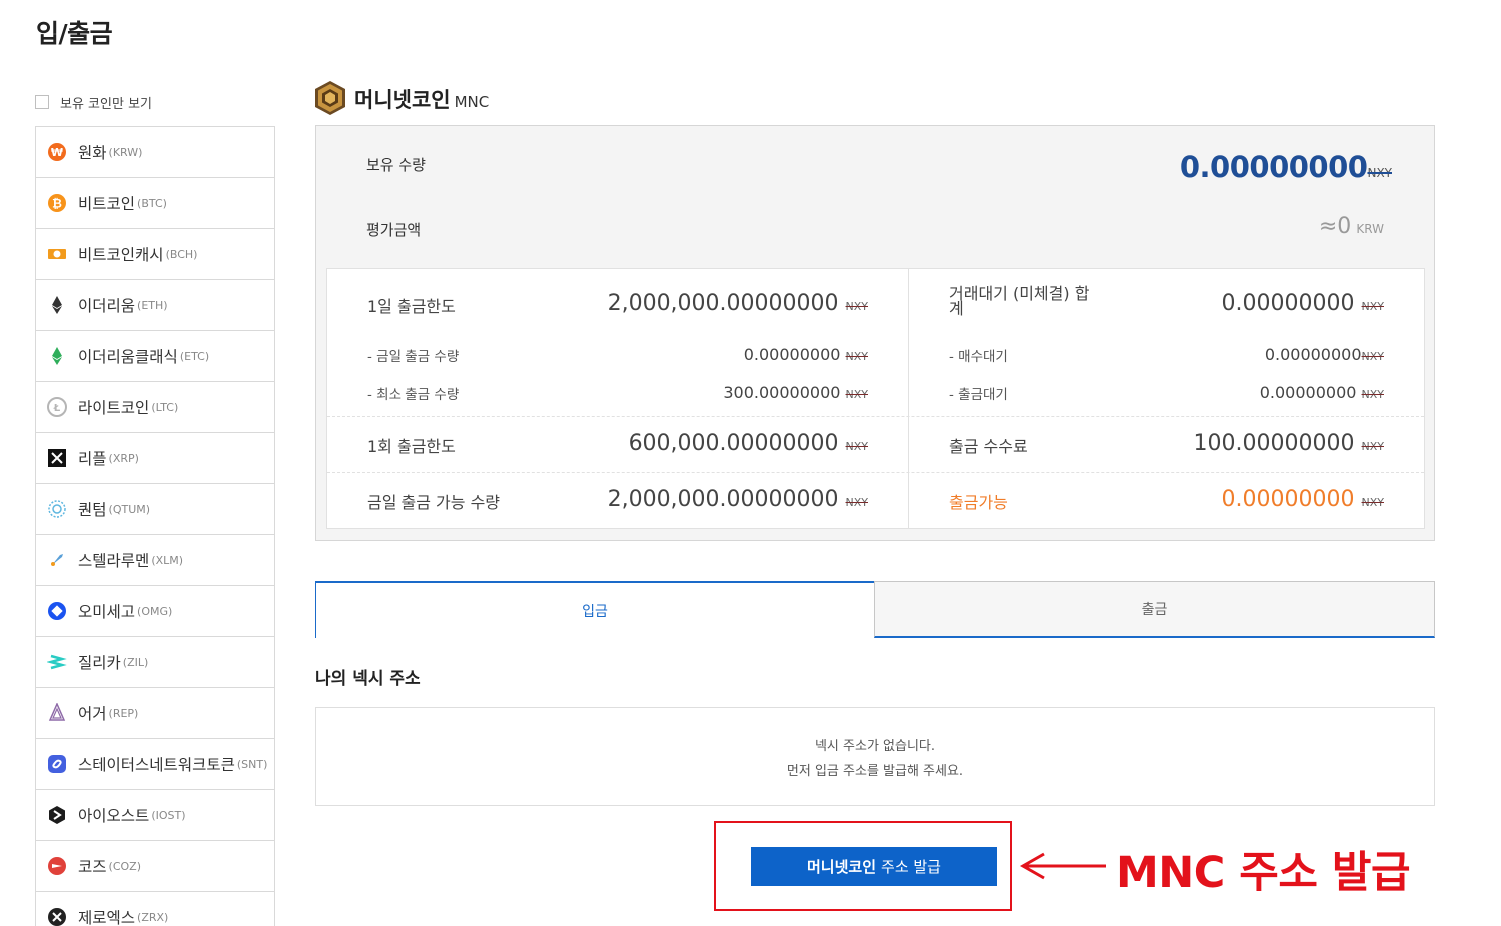 The image size is (1501, 926). I want to click on fee-value: 100.00000000, so click(1274, 443).